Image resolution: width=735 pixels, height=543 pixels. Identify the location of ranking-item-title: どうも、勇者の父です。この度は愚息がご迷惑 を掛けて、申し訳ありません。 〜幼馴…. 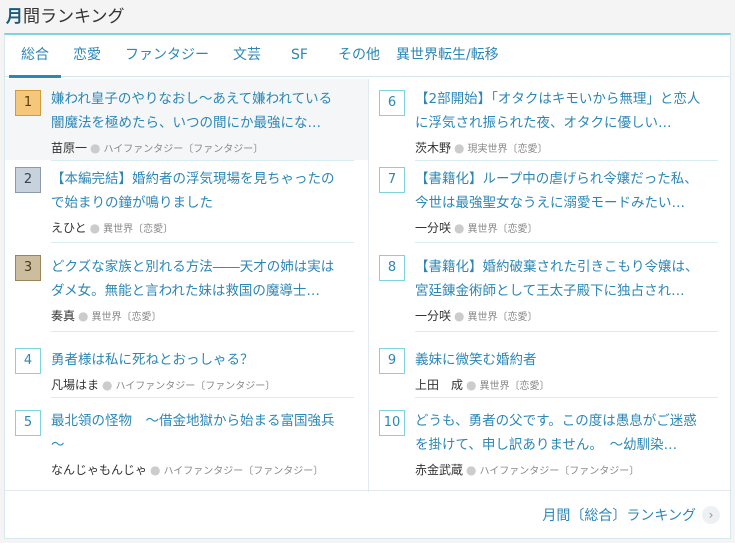
(566, 433).